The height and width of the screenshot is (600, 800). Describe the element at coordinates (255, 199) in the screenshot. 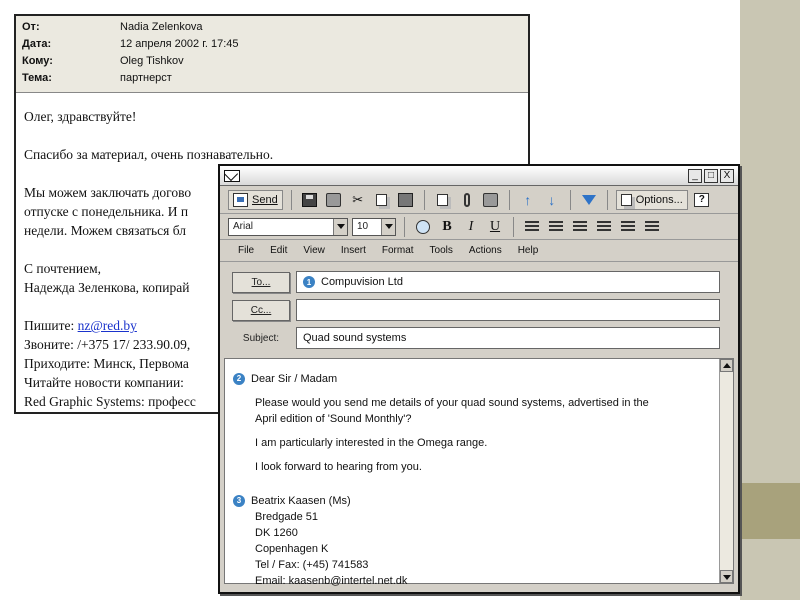

I see `send-button: Send` at that location.